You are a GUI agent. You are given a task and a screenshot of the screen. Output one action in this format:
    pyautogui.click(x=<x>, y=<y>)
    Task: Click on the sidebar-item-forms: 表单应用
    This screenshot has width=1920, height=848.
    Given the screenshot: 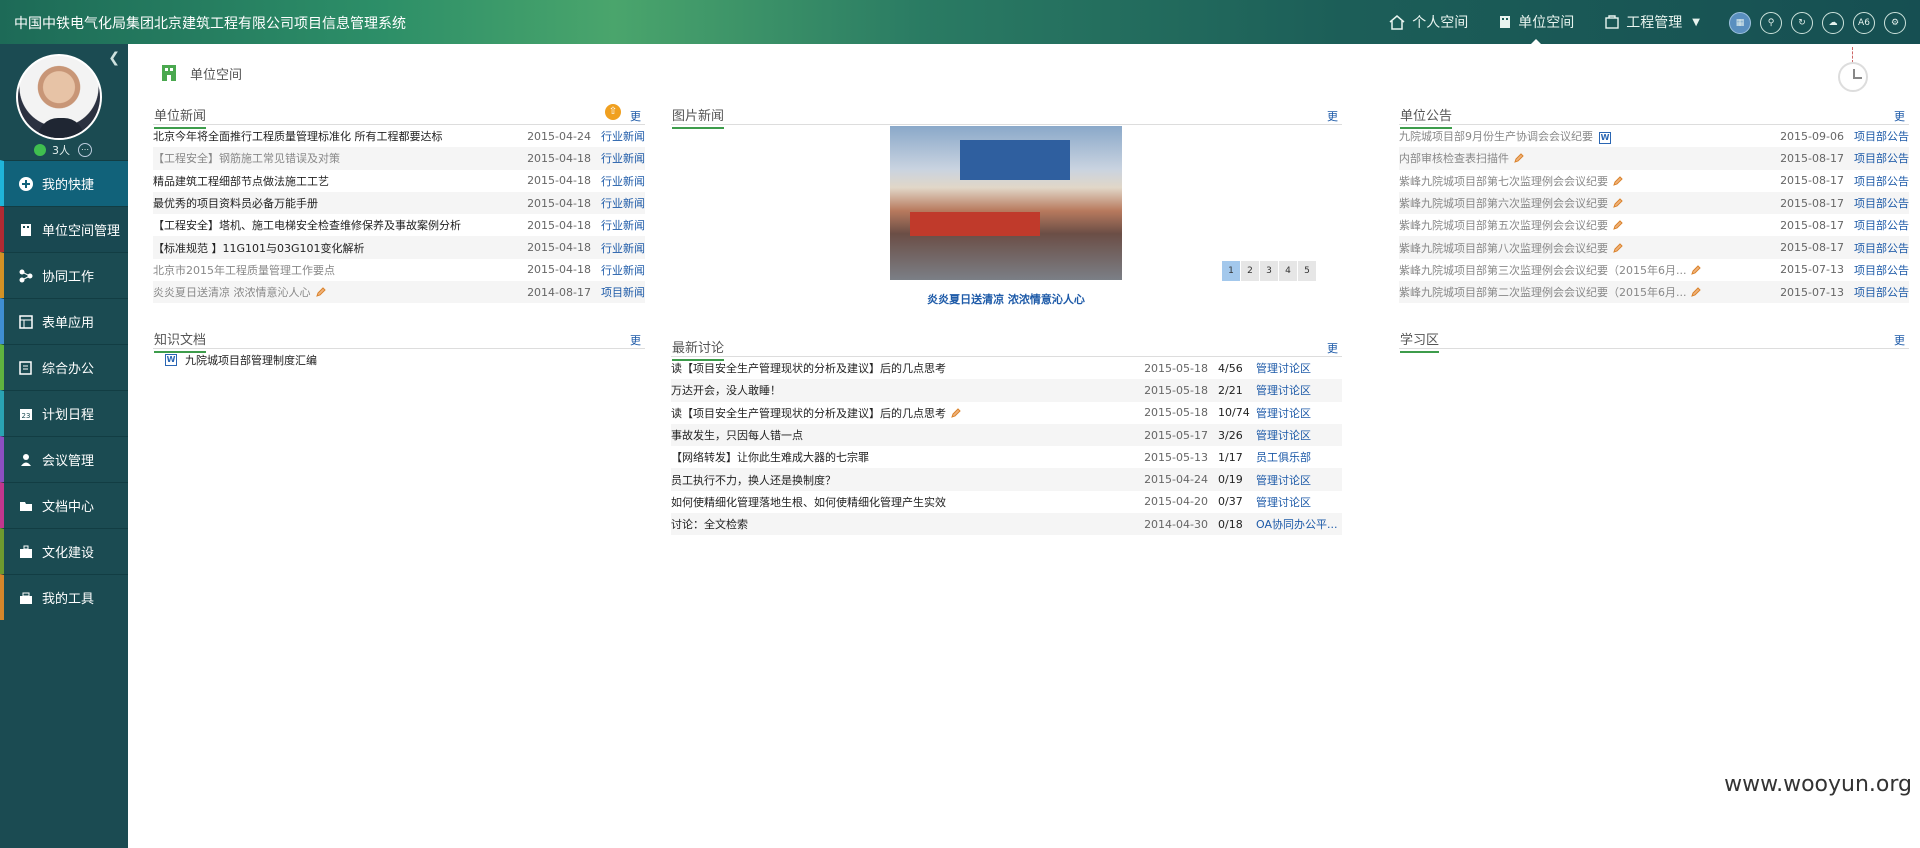 What is the action you would take?
    pyautogui.click(x=64, y=321)
    